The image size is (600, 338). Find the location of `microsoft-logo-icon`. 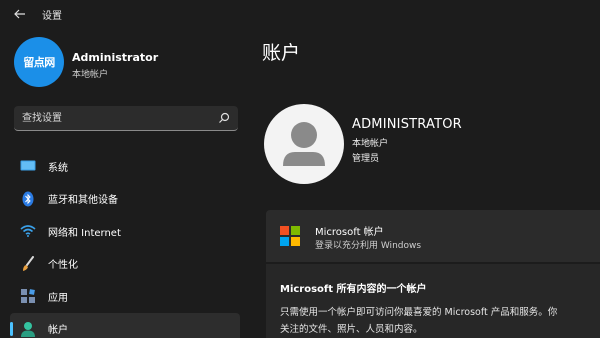

microsoft-logo-icon is located at coordinates (290, 236).